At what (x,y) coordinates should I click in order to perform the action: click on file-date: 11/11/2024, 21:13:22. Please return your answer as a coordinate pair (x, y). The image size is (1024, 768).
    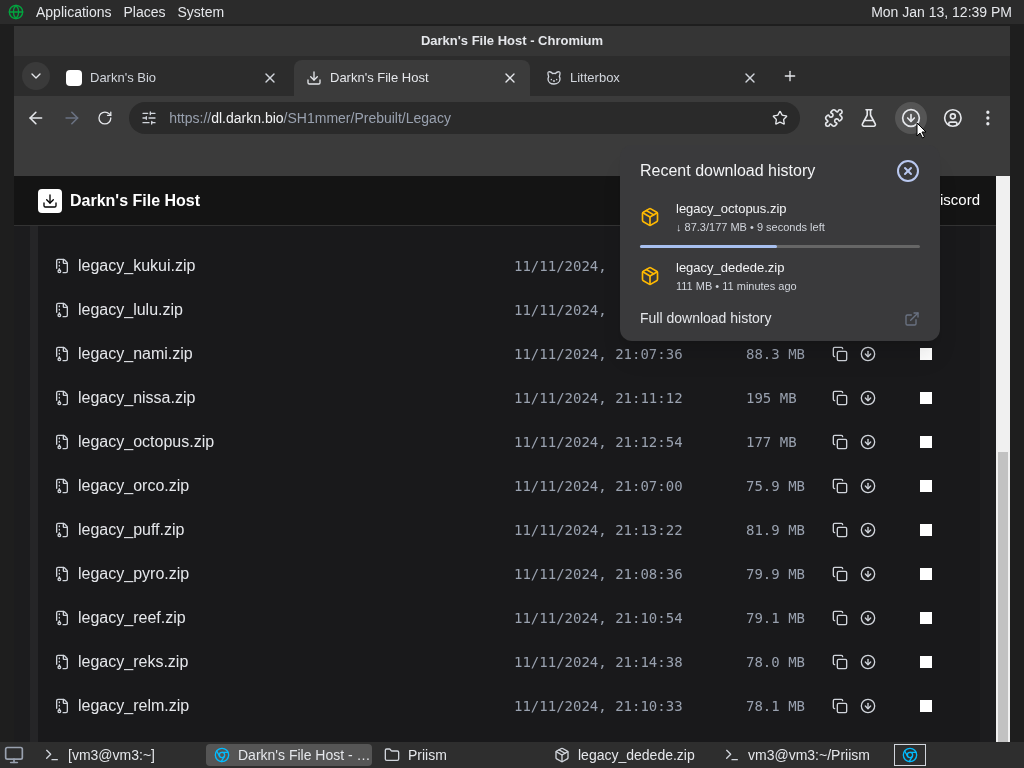
    Looking at the image, I should click on (598, 530).